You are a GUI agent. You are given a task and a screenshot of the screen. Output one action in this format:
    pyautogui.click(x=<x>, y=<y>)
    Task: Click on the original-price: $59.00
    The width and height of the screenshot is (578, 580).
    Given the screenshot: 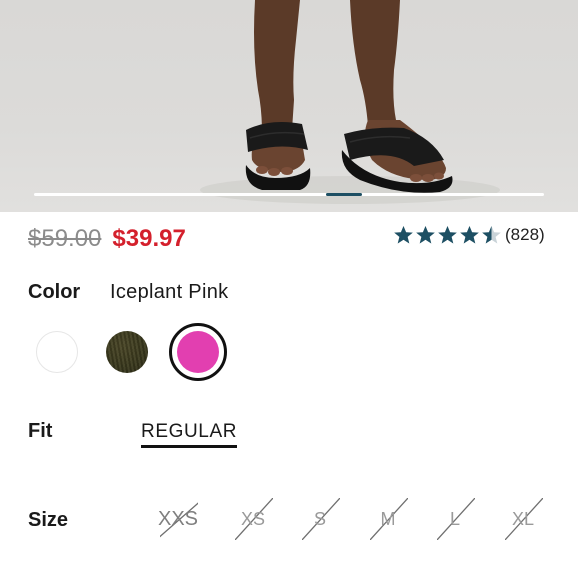 What is the action you would take?
    pyautogui.click(x=65, y=238)
    